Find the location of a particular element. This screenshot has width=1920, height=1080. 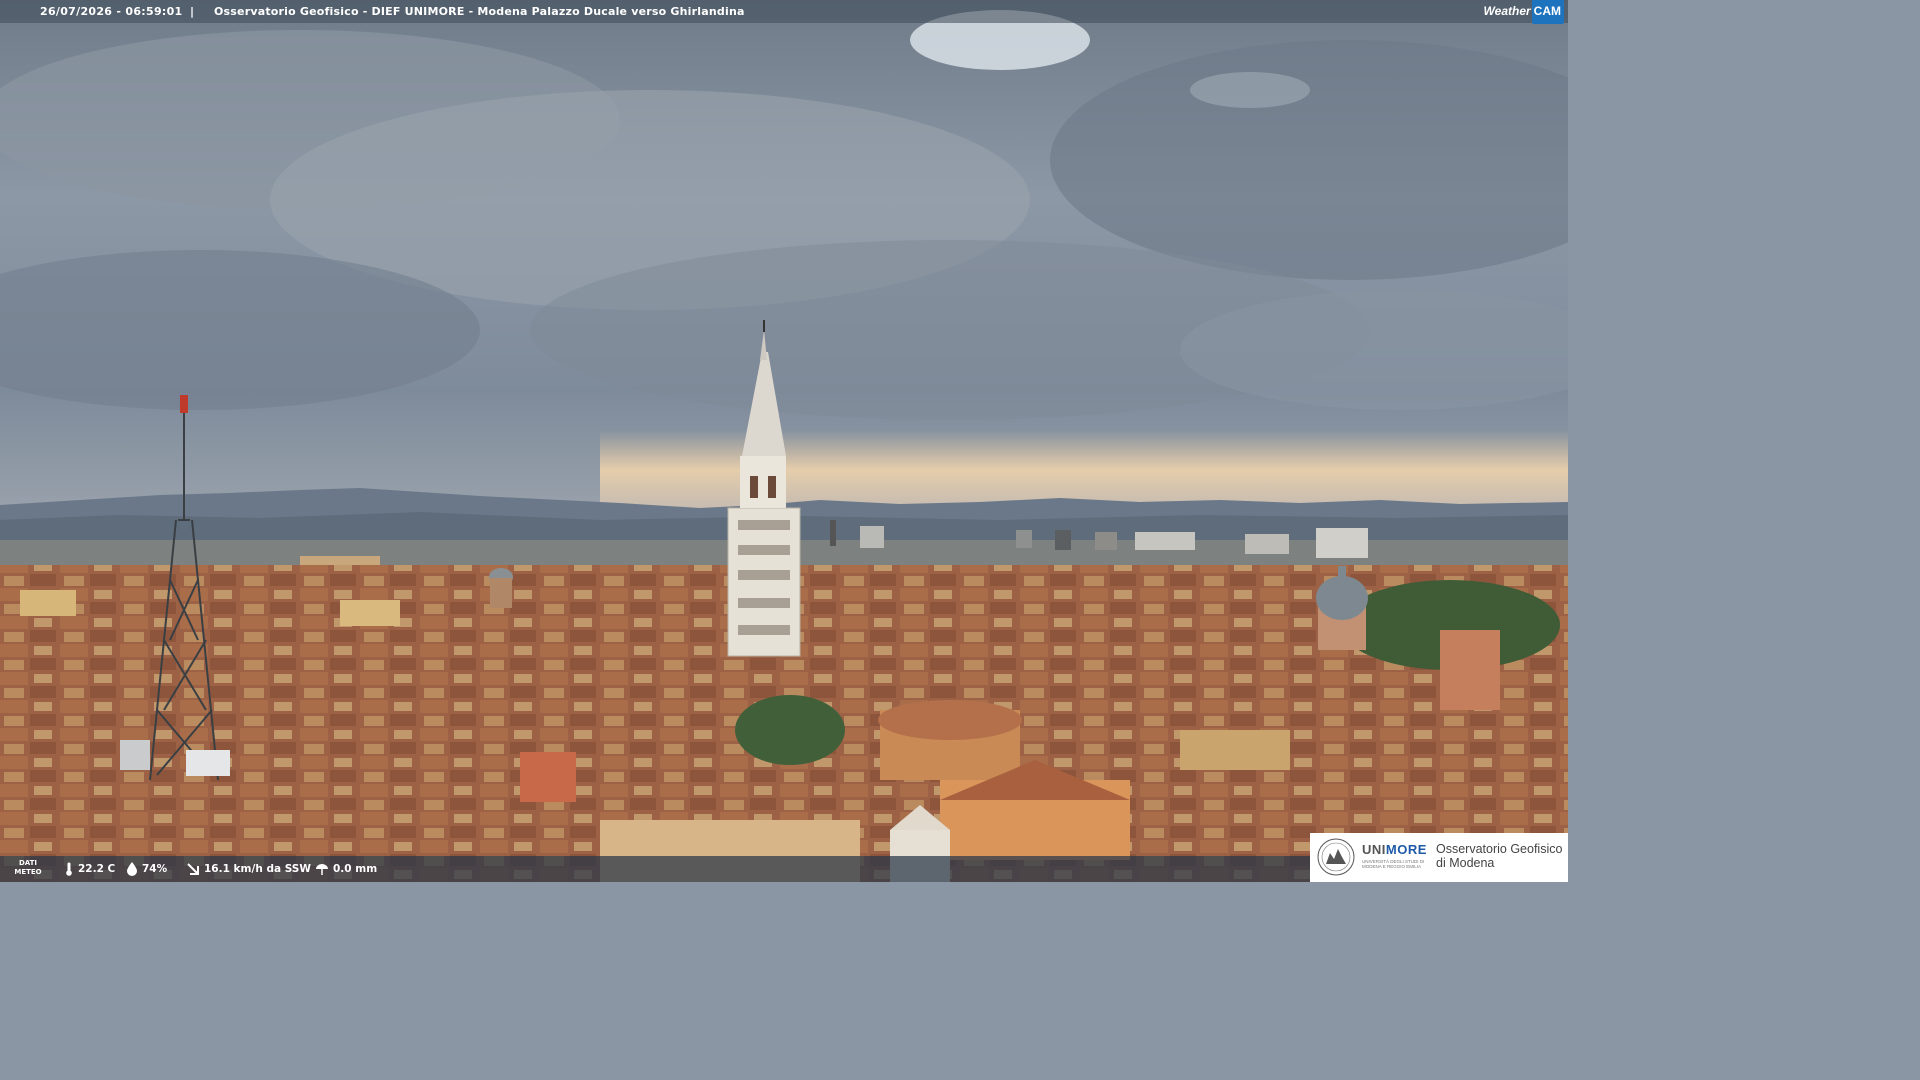

wind-value: 16.1 km/h da SSW is located at coordinates (257, 869).